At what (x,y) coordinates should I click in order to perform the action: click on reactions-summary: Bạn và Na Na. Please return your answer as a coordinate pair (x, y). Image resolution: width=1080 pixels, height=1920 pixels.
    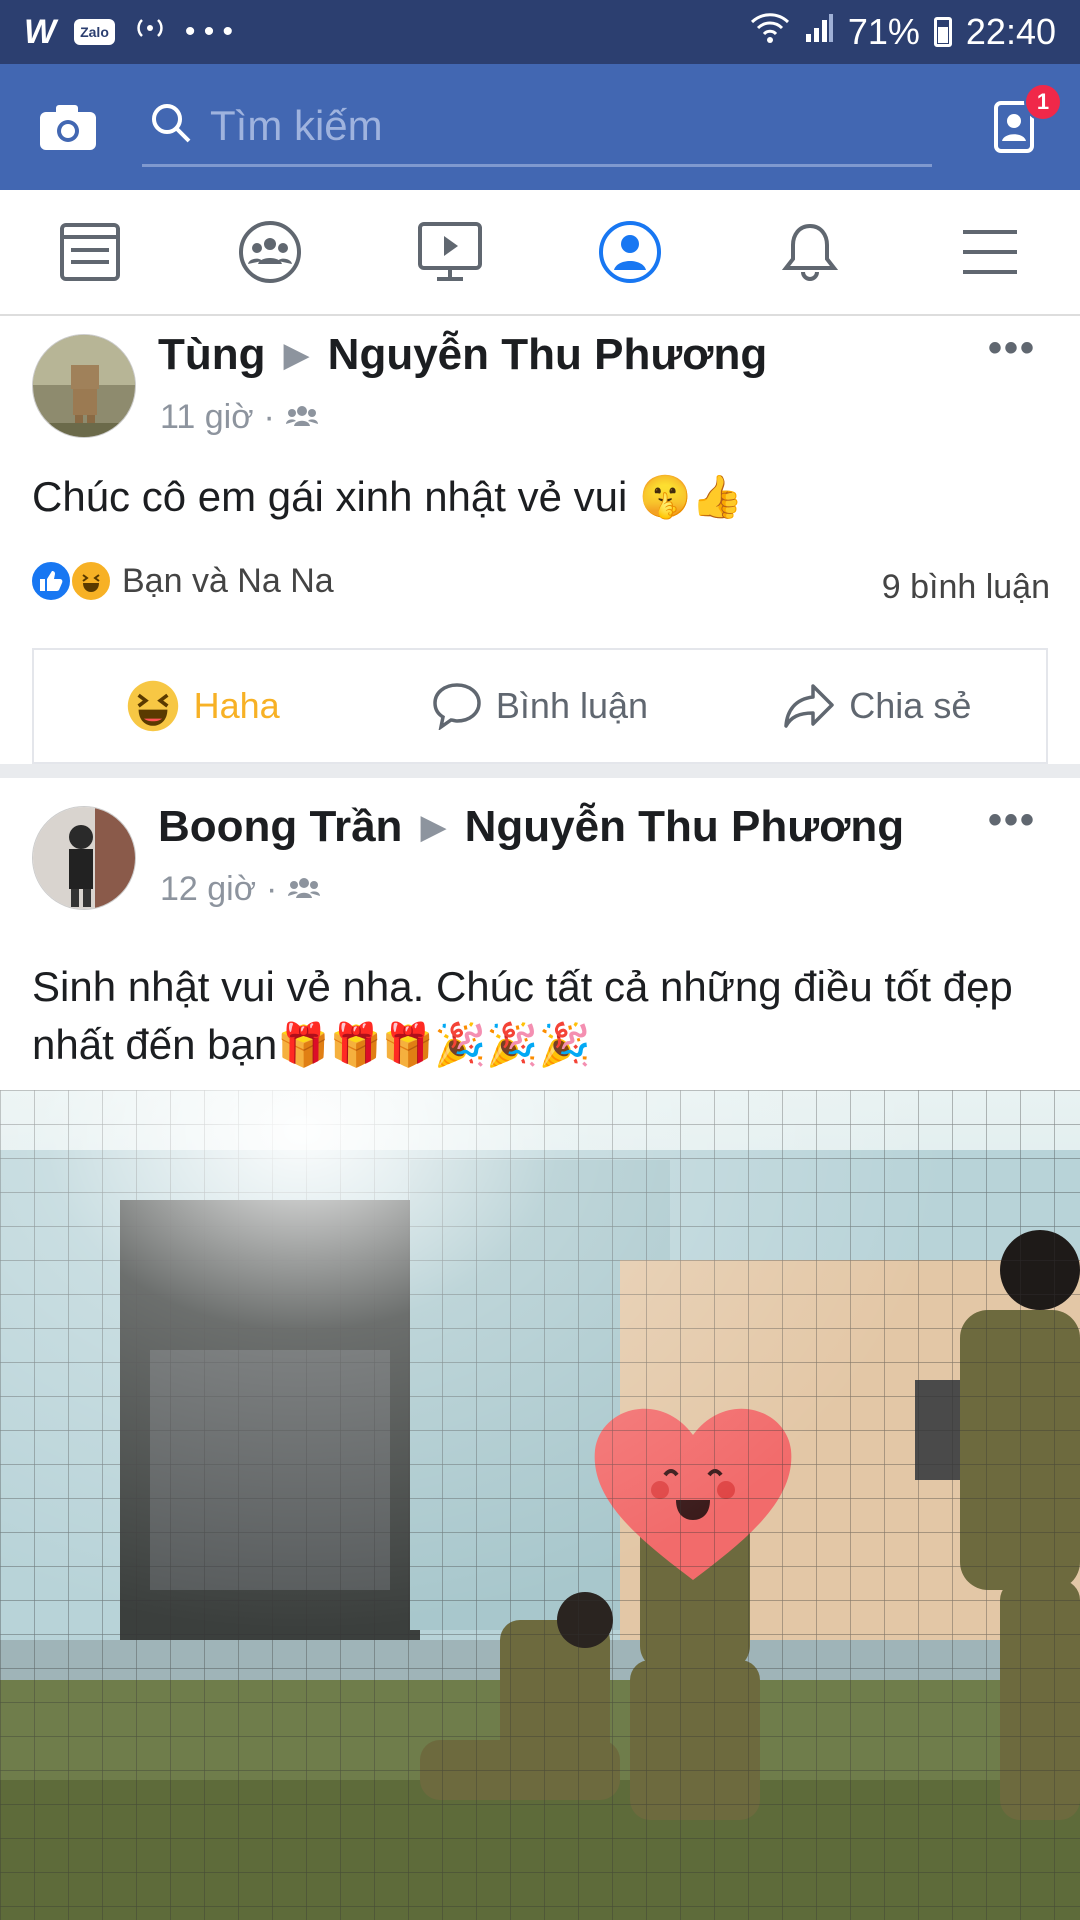
    Looking at the image, I should click on (182, 581).